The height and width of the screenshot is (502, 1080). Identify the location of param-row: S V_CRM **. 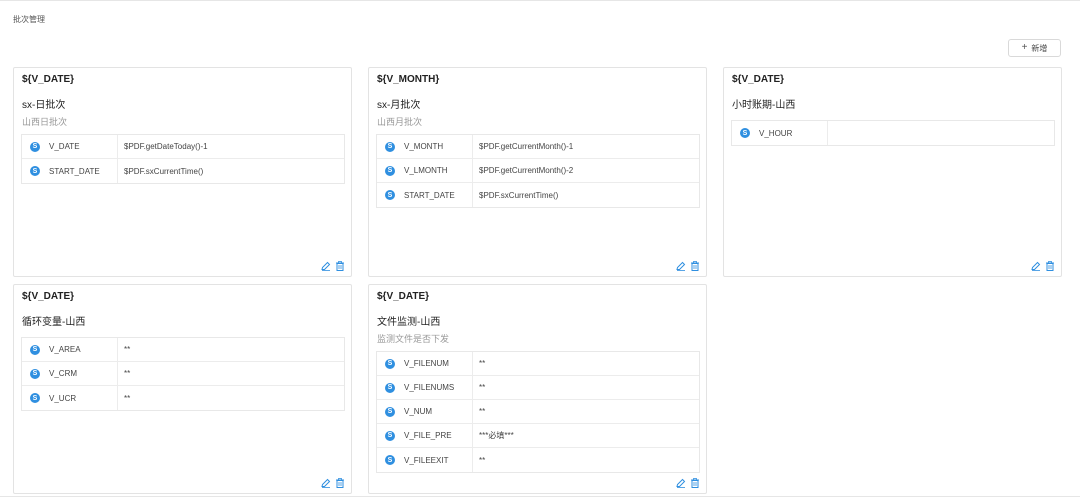
(183, 374).